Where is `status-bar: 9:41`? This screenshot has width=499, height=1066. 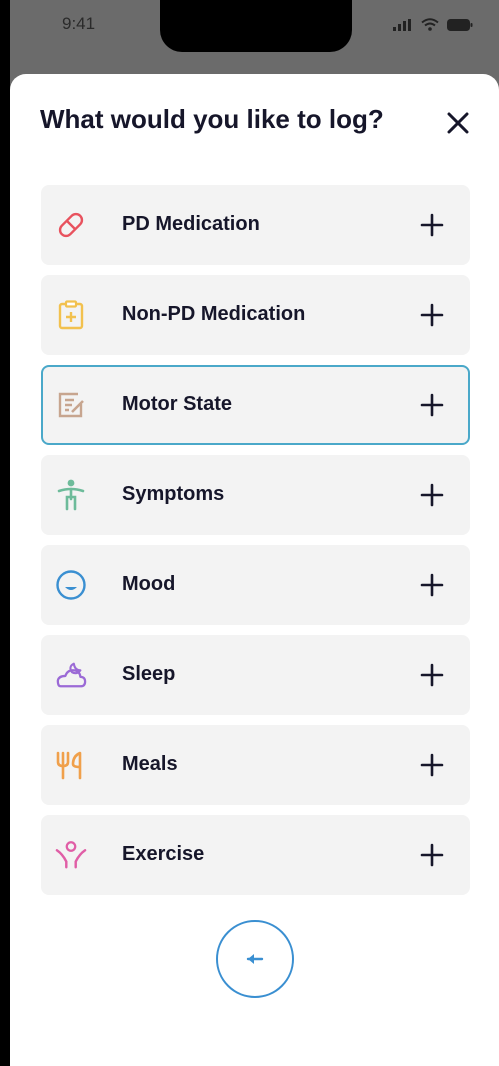
status-bar: 9:41 is located at coordinates (254, 26).